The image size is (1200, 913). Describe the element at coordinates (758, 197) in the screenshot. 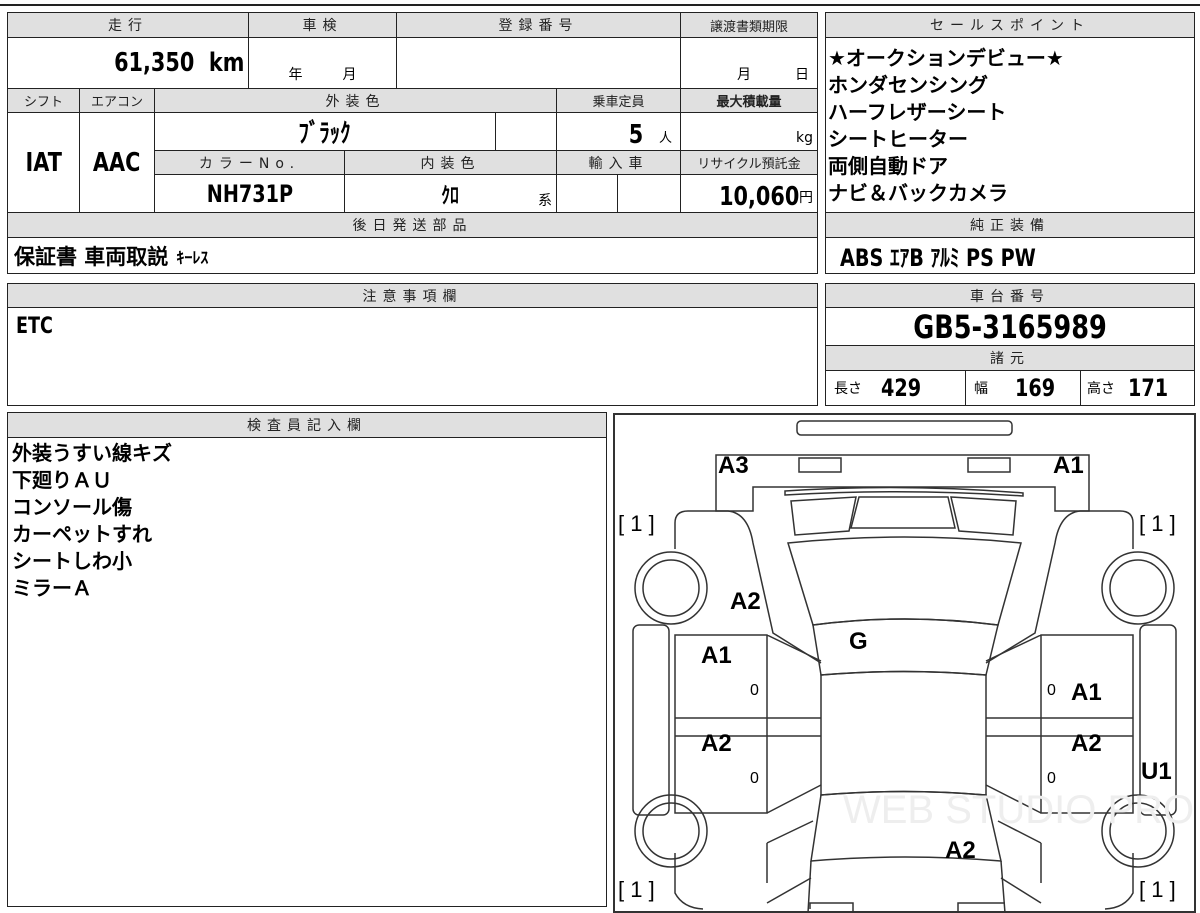

I see `recycle-fee: 10,060` at that location.